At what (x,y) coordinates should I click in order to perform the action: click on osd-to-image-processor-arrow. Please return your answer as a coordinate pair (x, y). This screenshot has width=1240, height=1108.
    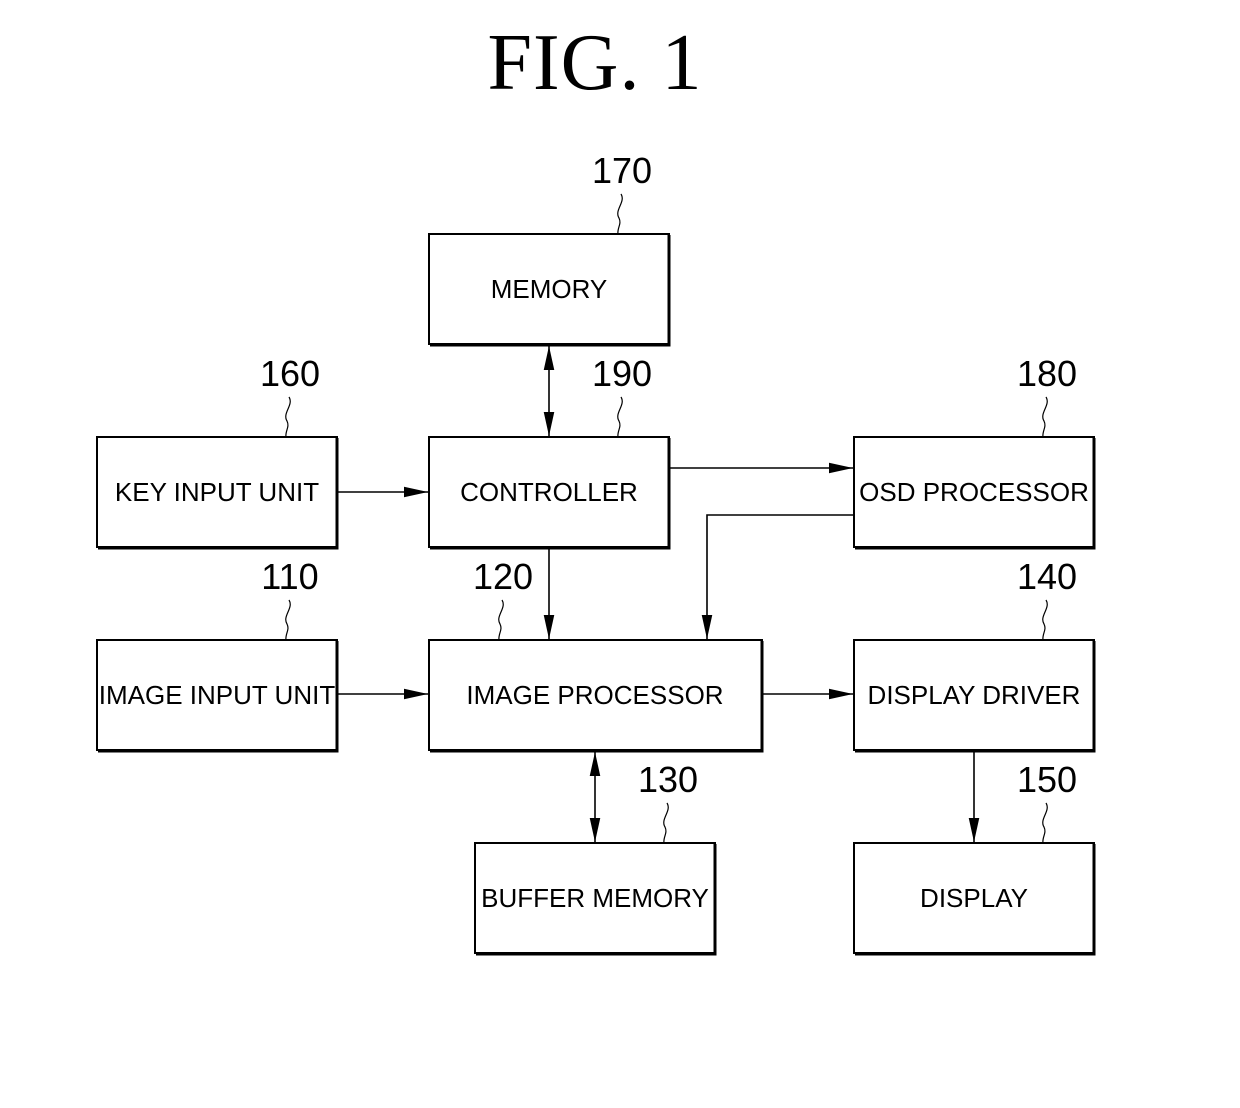
    Looking at the image, I should click on (777, 576).